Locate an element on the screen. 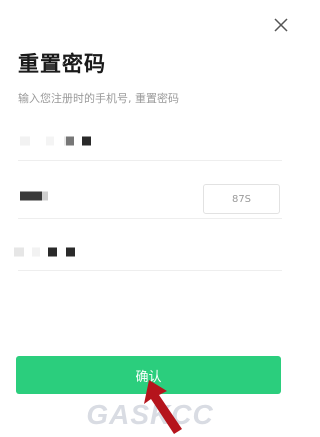  page-title: 重置密码 is located at coordinates (62, 64).